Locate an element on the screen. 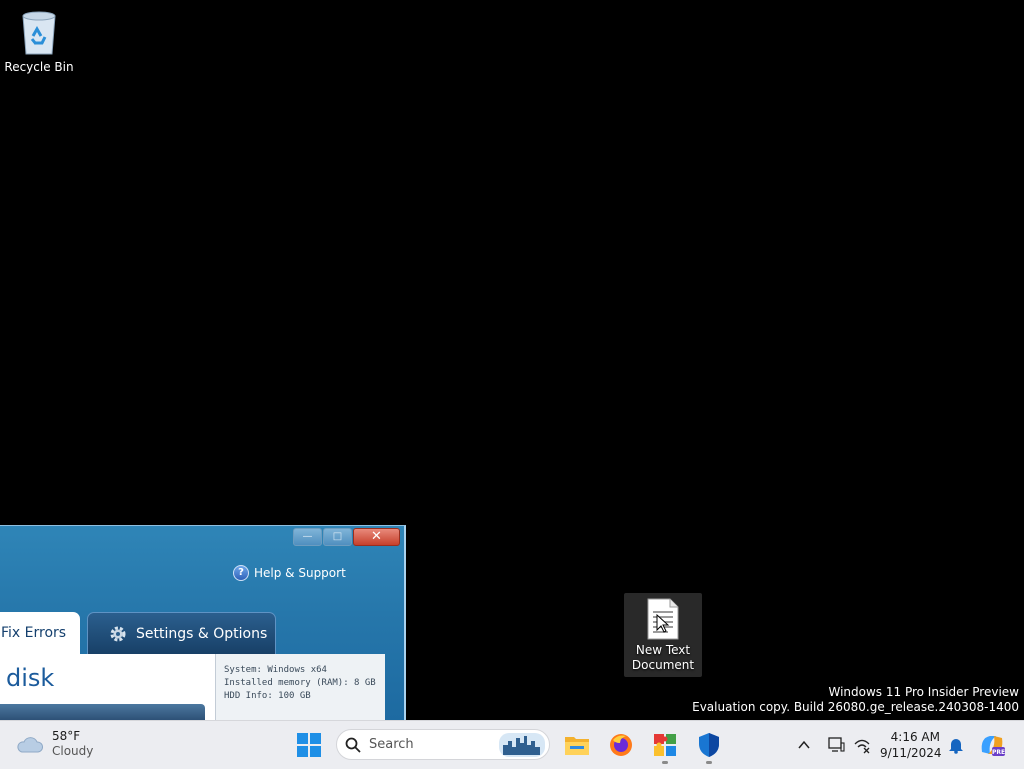  network-icon is located at coordinates (862, 745).